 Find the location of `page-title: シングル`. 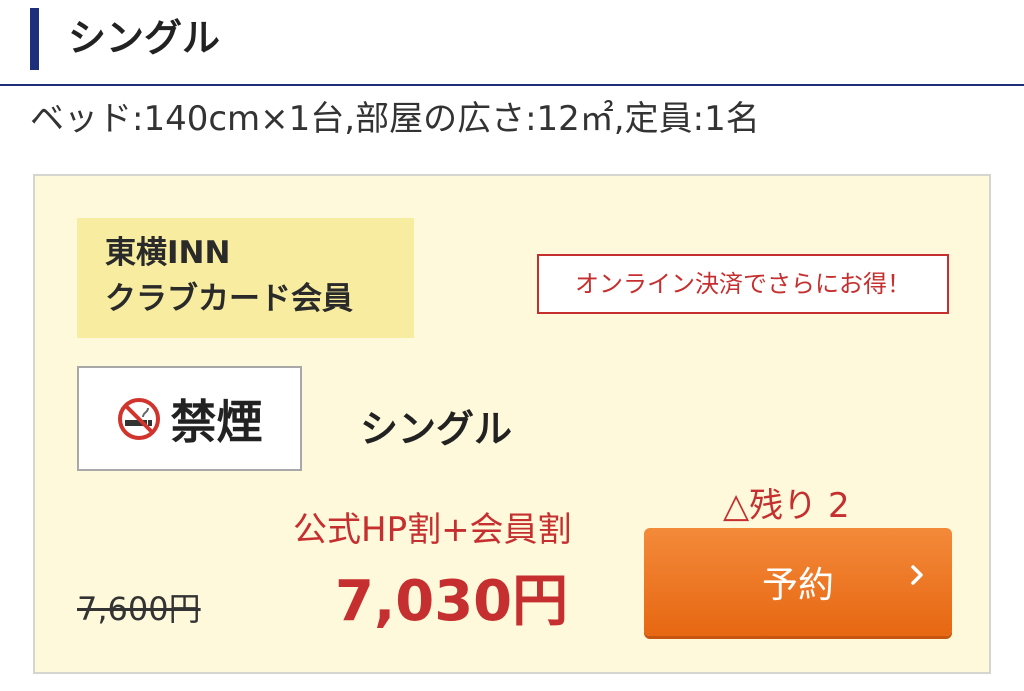

page-title: シングル is located at coordinates (144, 38).